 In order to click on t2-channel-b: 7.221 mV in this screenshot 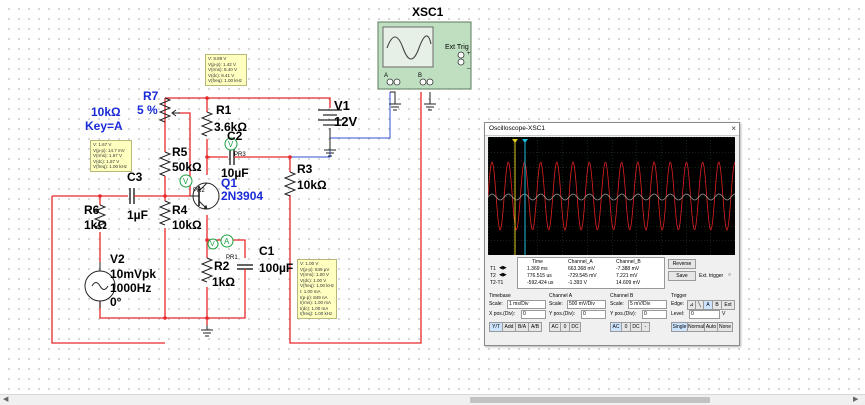, I will do `click(627, 276)`.